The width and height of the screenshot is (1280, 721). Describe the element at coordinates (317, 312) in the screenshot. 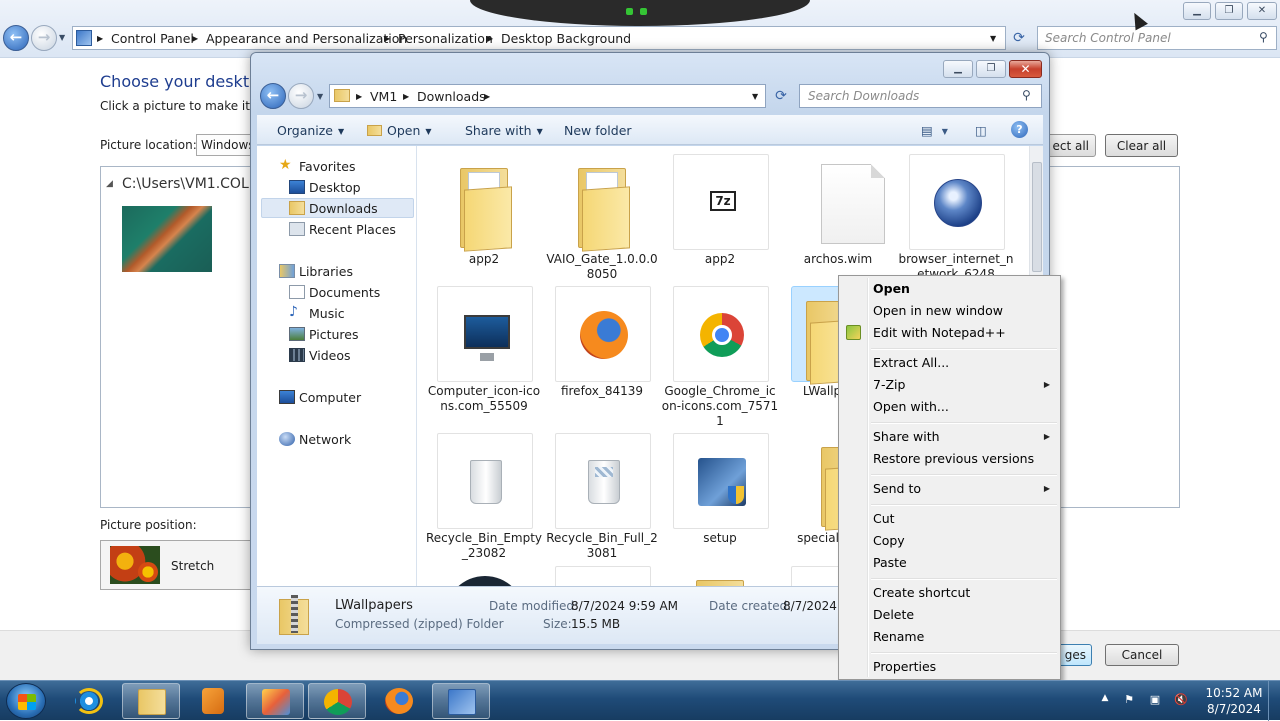

I see `nav-music: ♪ Music` at that location.